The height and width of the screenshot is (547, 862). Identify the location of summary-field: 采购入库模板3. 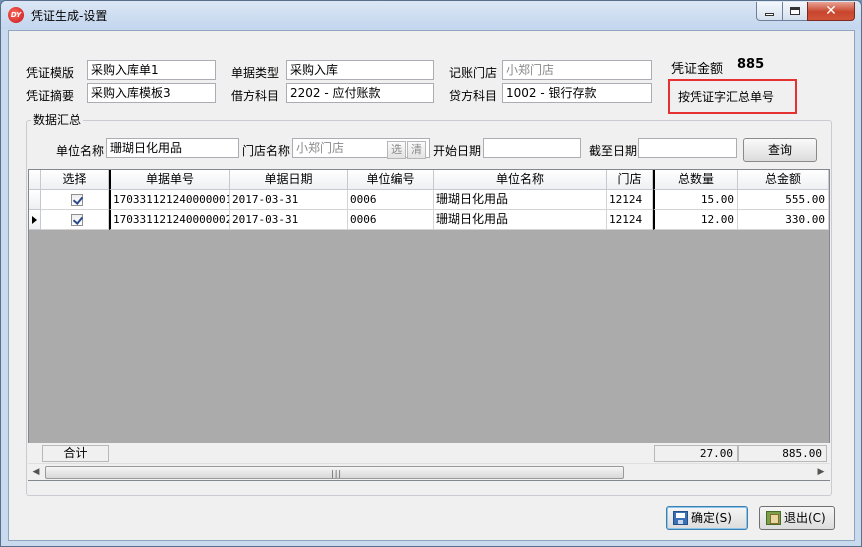
(151, 93).